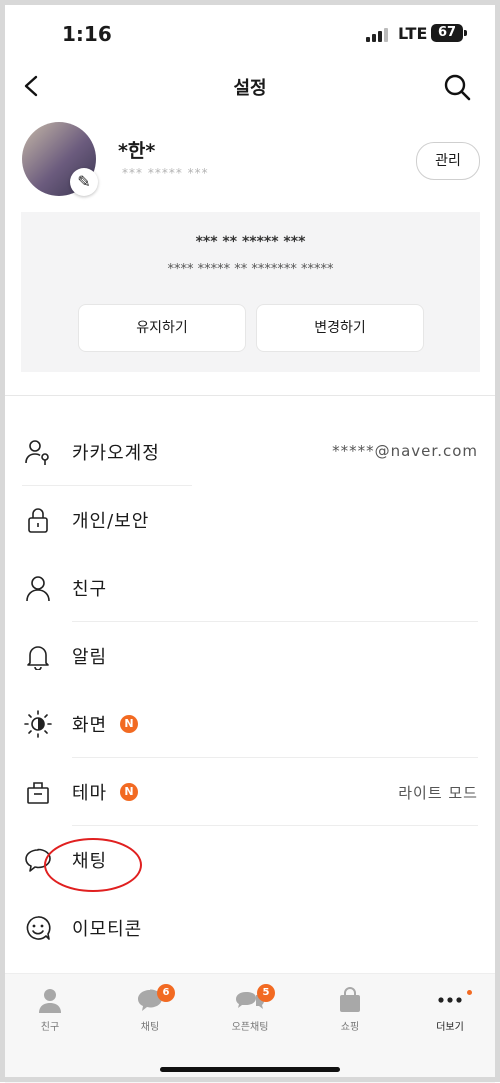 The width and height of the screenshot is (500, 1083). I want to click on tab-shopping: 쇼핑, so click(350, 1016).